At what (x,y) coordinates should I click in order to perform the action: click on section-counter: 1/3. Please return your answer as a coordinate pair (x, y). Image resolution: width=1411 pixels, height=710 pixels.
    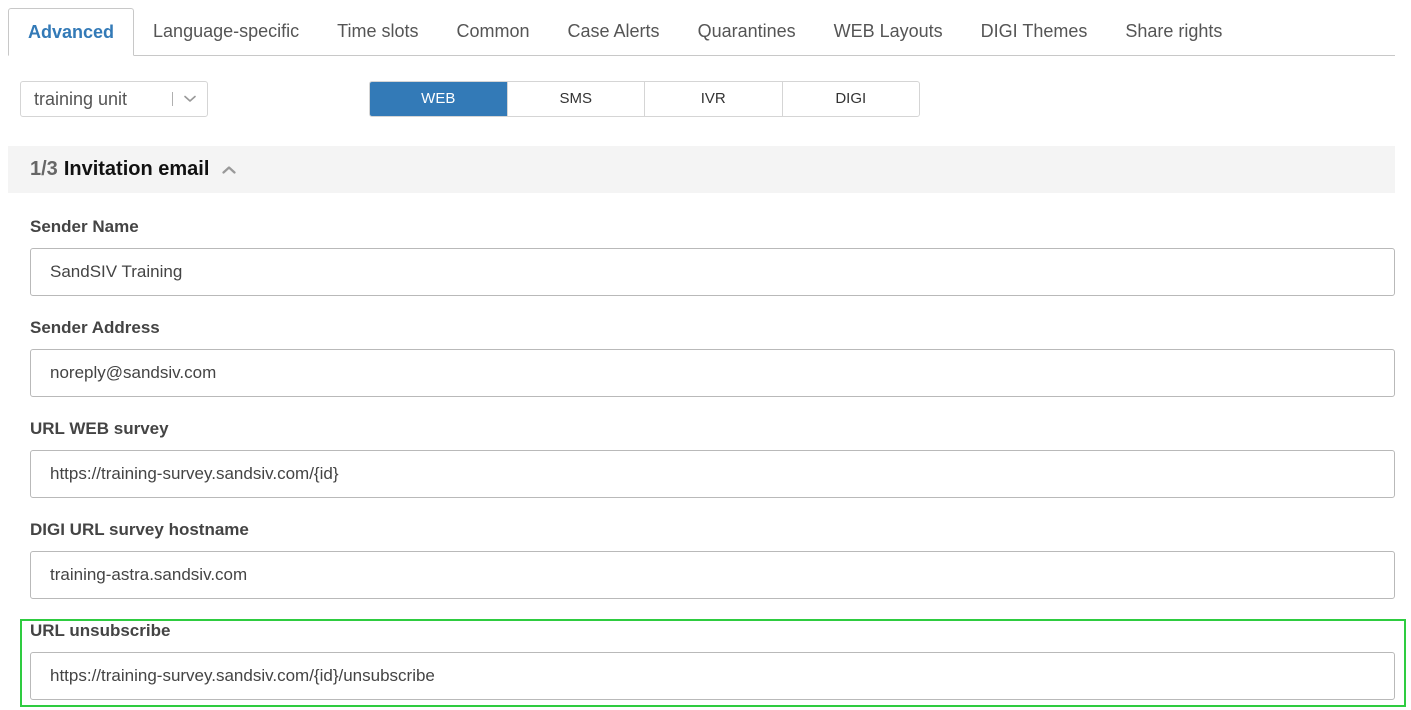
    Looking at the image, I should click on (44, 169).